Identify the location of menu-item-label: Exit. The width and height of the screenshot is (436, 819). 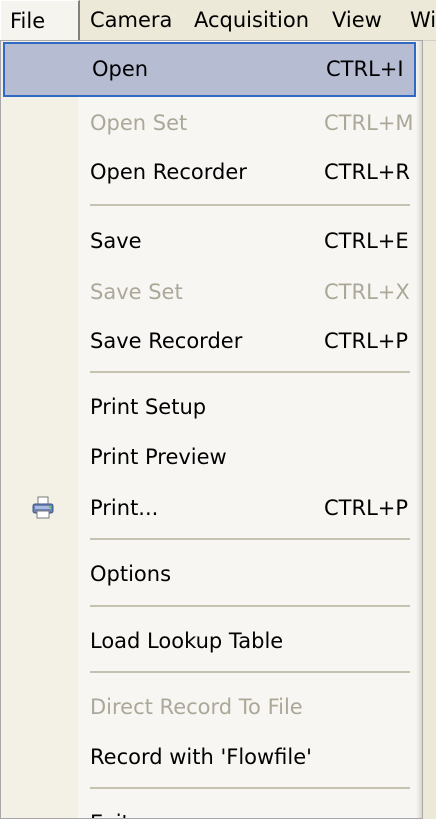
(110, 807).